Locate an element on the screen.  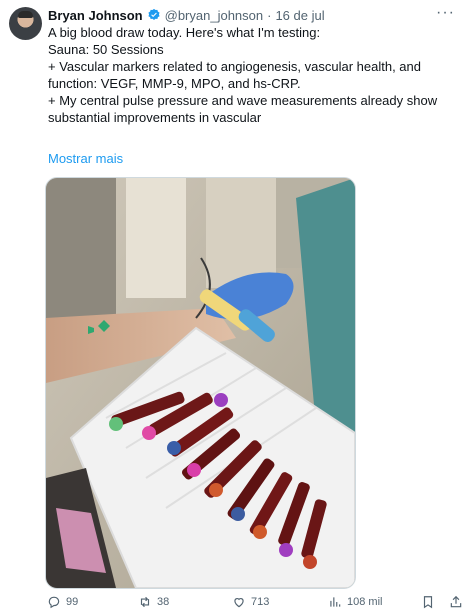
show-more-link: Mostrar mais is located at coordinates (85, 158).